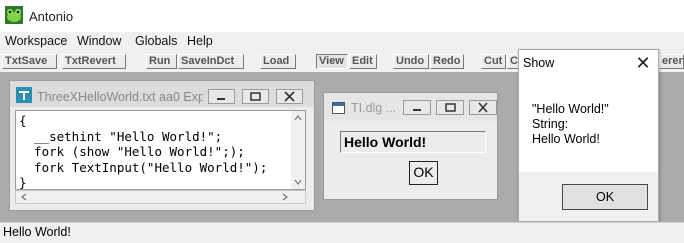 The image size is (684, 243). I want to click on scroll-up-icon, so click(298, 118).